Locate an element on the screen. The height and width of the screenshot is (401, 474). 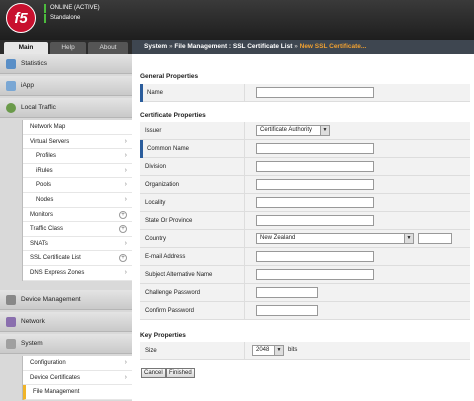
issuer-row: Issuer Certificate Authority ▼ is located at coordinates (305, 131).